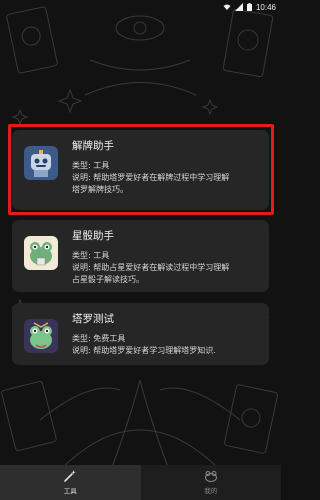 The height and width of the screenshot is (500, 320). What do you see at coordinates (41, 336) in the screenshot?
I see `tarot-test-frog-icon` at bounding box center [41, 336].